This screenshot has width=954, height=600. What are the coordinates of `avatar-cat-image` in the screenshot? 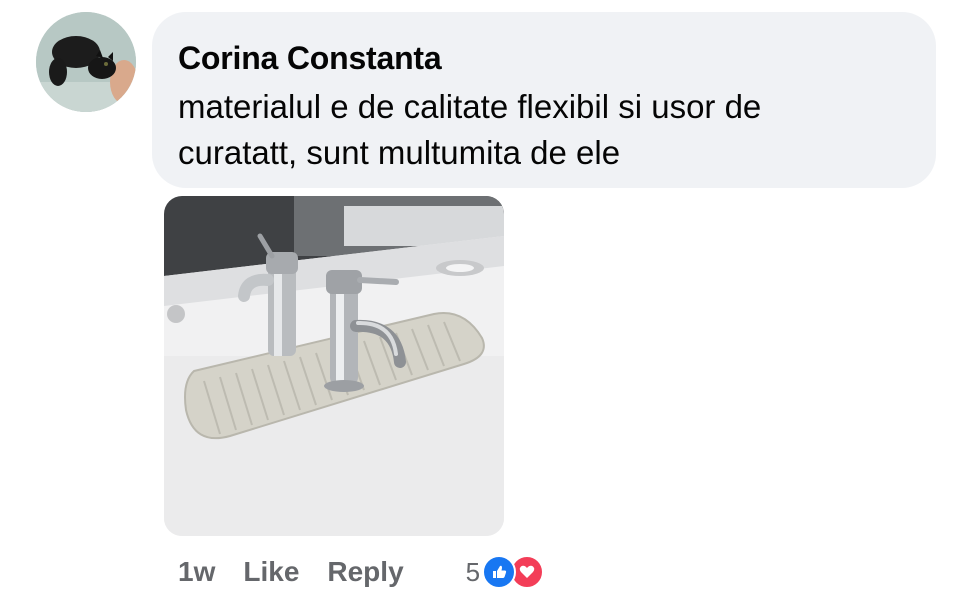 It's located at (86, 62).